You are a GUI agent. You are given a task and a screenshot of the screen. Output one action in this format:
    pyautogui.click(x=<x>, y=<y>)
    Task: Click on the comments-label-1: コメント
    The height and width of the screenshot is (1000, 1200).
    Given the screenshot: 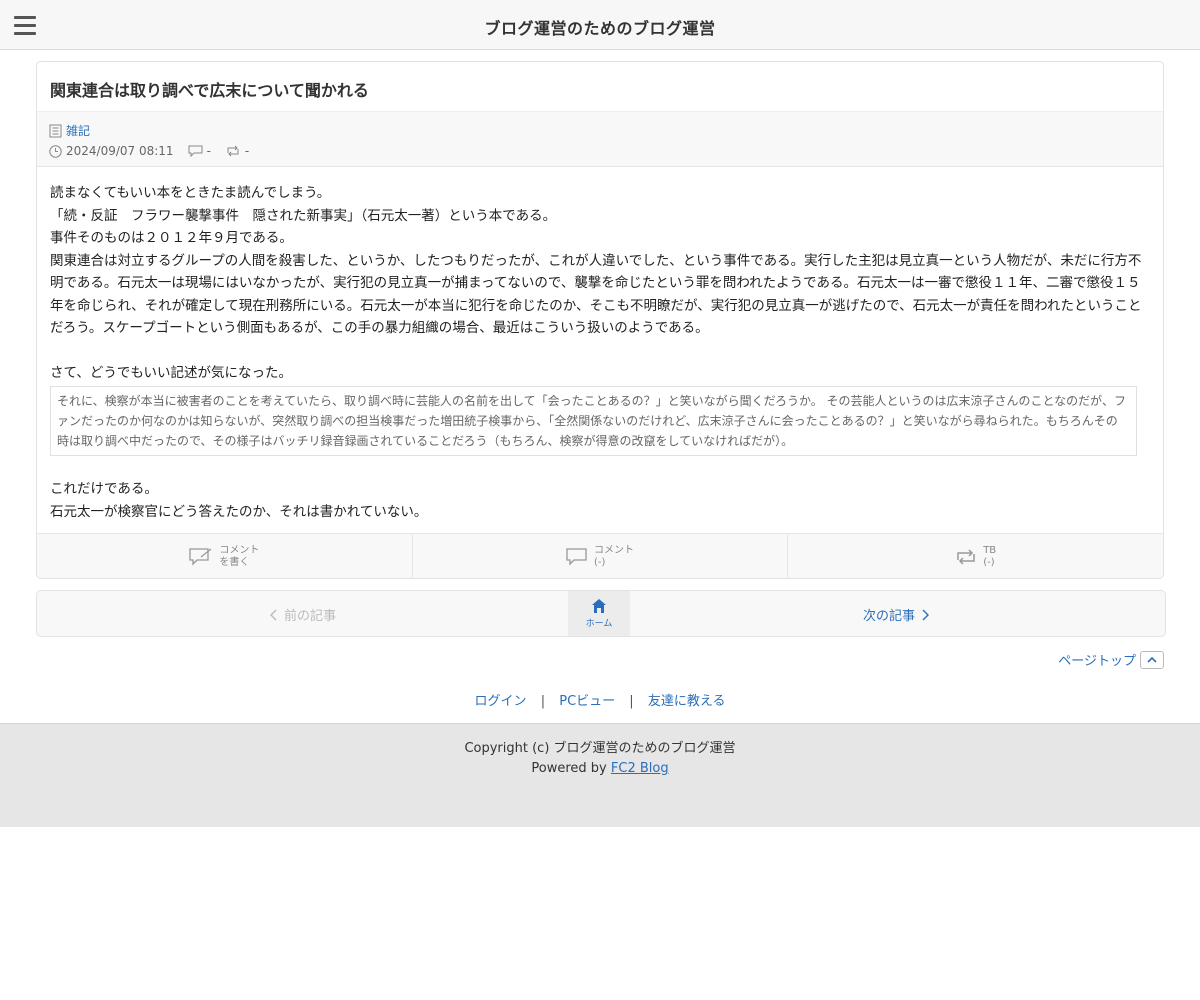 What is the action you would take?
    pyautogui.click(x=614, y=550)
    